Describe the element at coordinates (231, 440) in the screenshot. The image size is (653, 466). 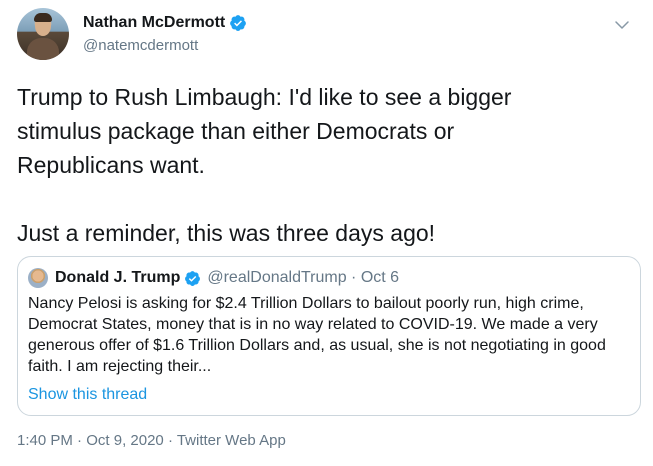
I see `tweet-source: Twitter Web App` at that location.